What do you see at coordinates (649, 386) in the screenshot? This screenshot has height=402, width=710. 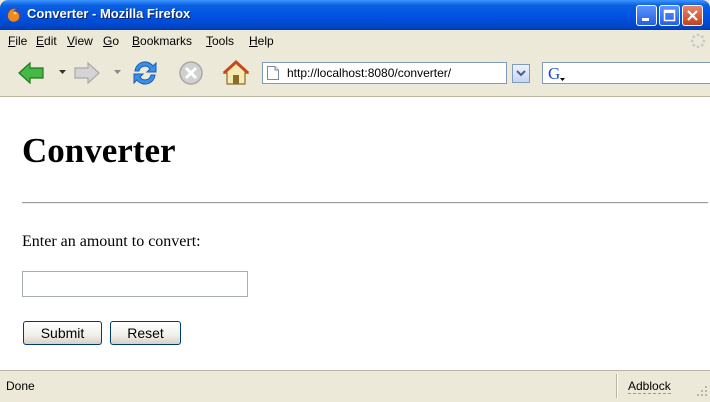 I see `adblock-status: Adblock` at bounding box center [649, 386].